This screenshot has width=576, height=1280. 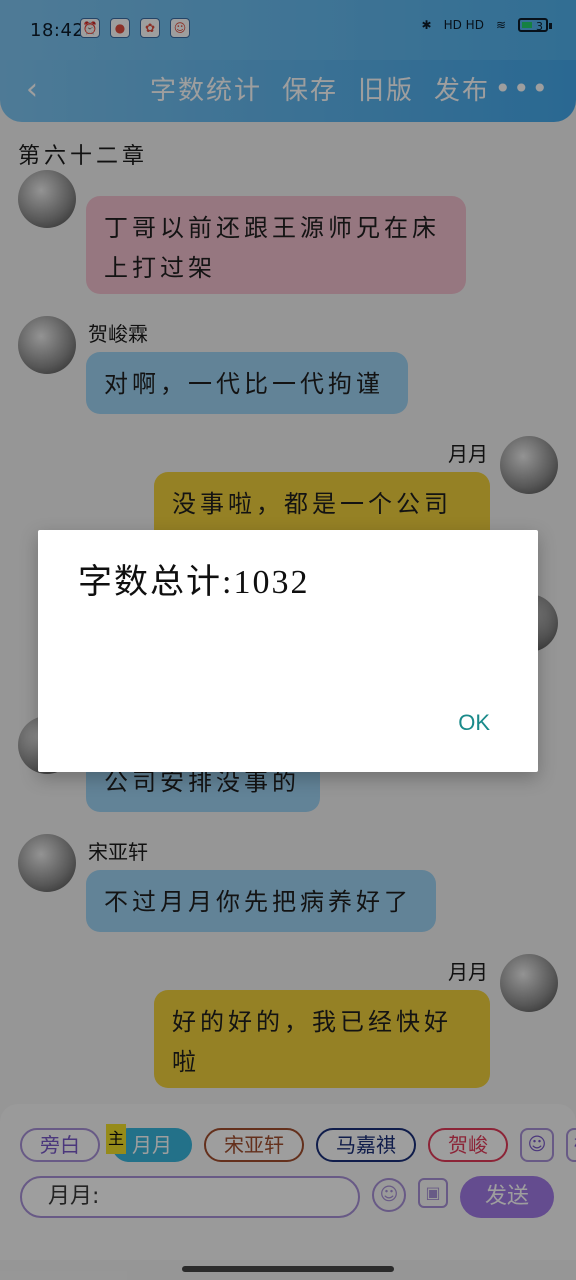 I want to click on ok-button: OK, so click(x=474, y=723).